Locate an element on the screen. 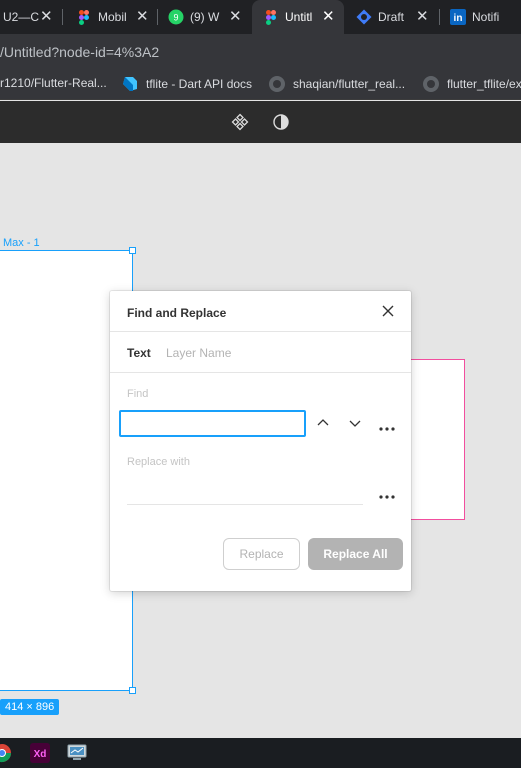 This screenshot has width=521, height=768. dart-icon is located at coordinates (130, 84).